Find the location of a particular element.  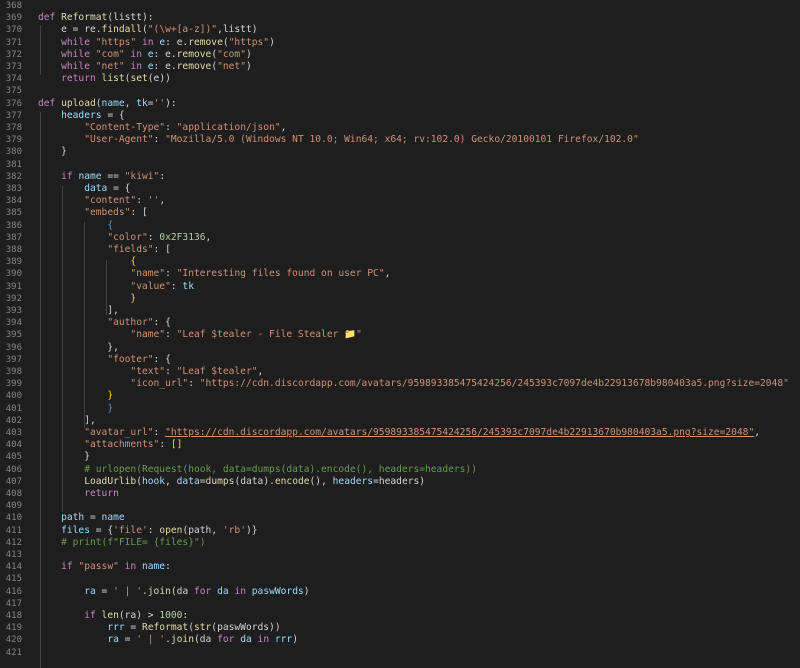

code-line: 419 rrr = Reformat(str(paswWords)) is located at coordinates (400, 628).